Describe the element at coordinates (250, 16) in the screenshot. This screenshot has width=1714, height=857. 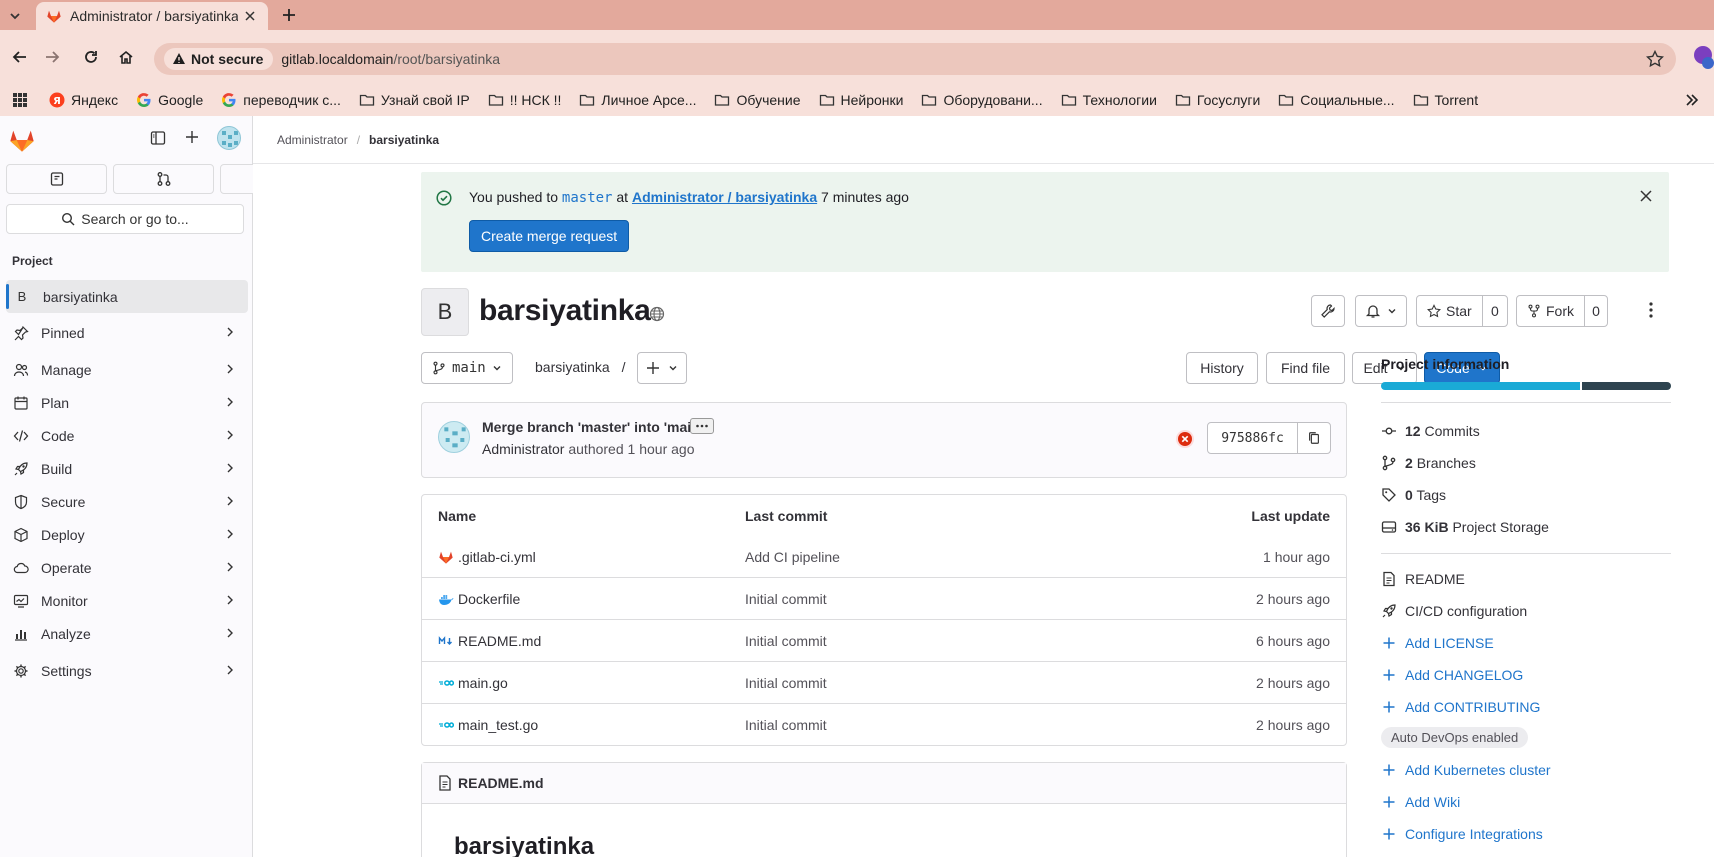
I see `tab-close-button` at that location.